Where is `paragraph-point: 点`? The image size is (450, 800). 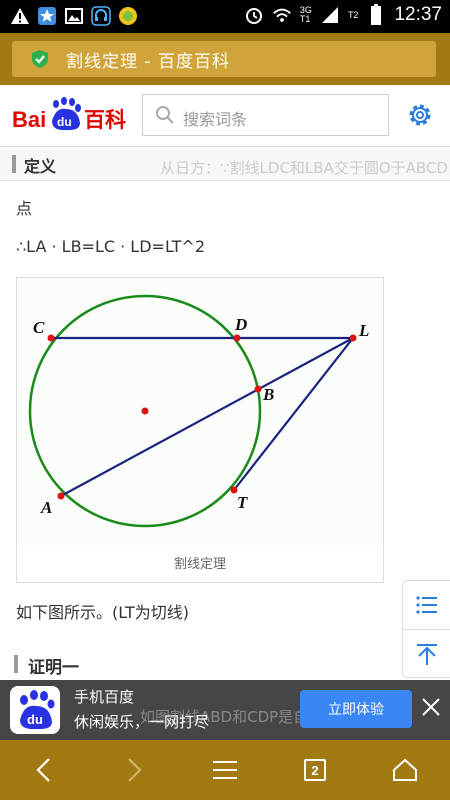 paragraph-point: 点 is located at coordinates (24, 208).